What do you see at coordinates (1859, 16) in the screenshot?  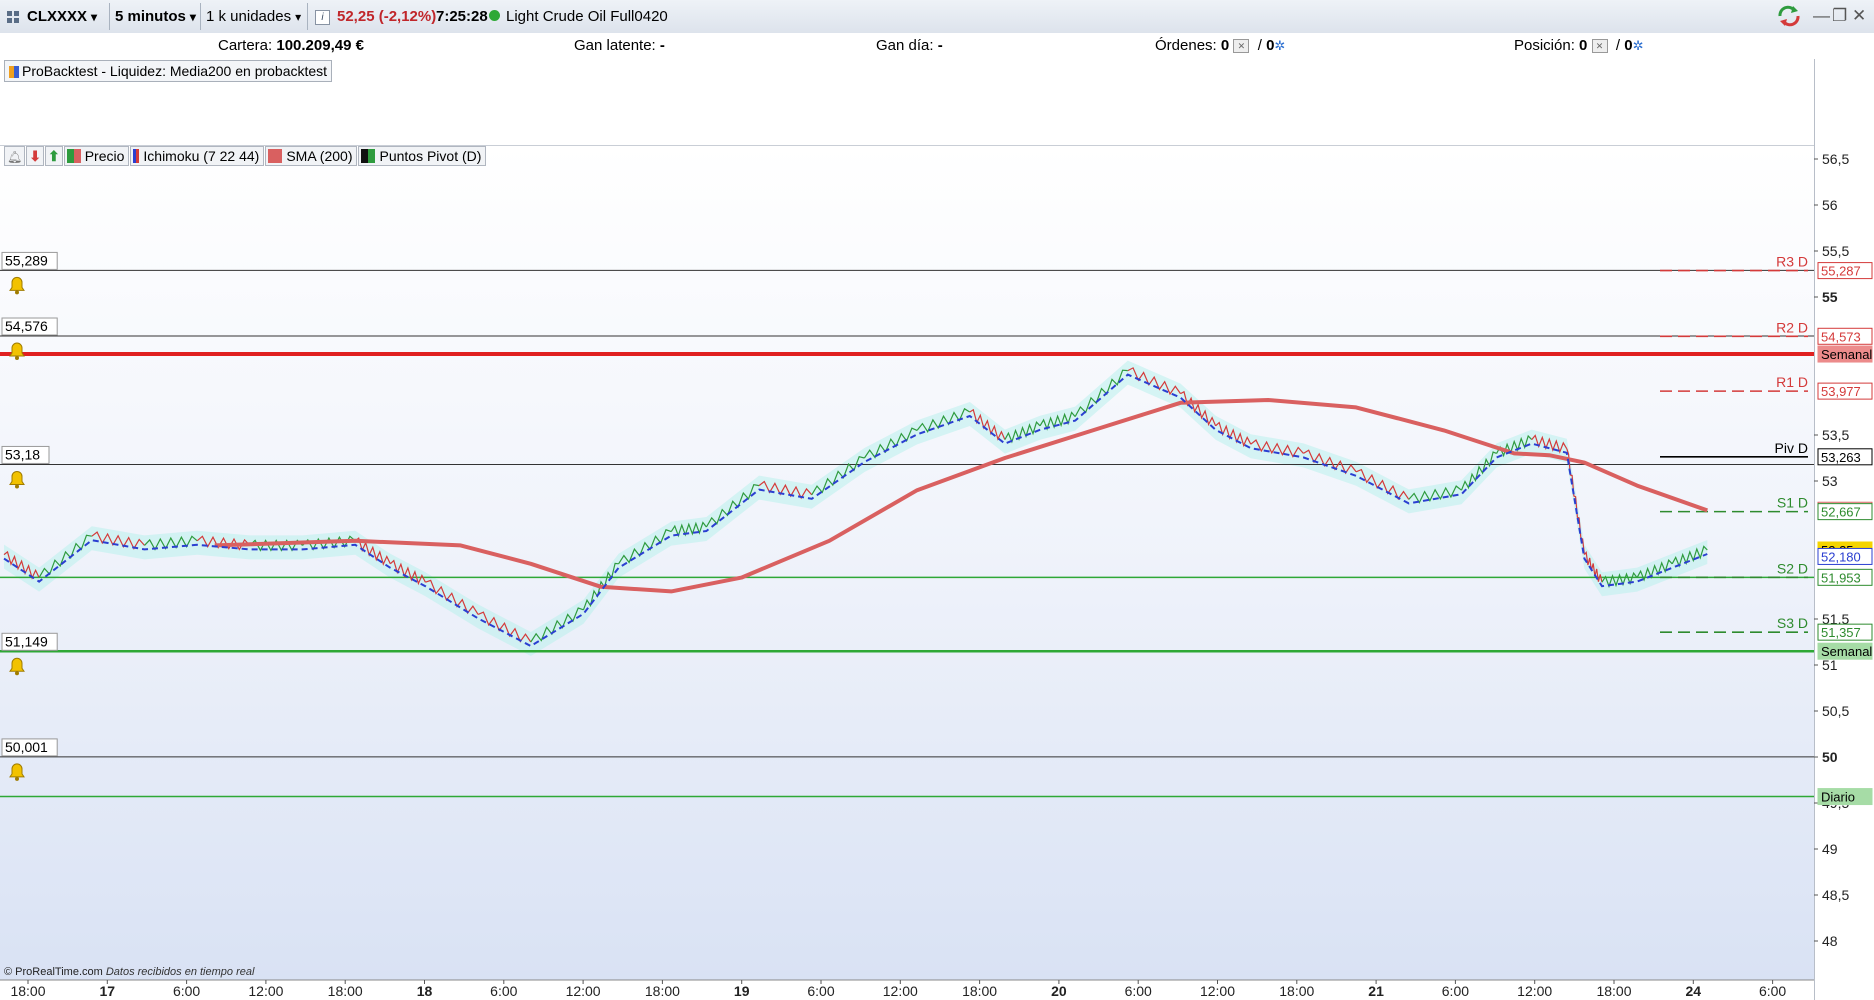 I see `close-icon: ✕` at bounding box center [1859, 16].